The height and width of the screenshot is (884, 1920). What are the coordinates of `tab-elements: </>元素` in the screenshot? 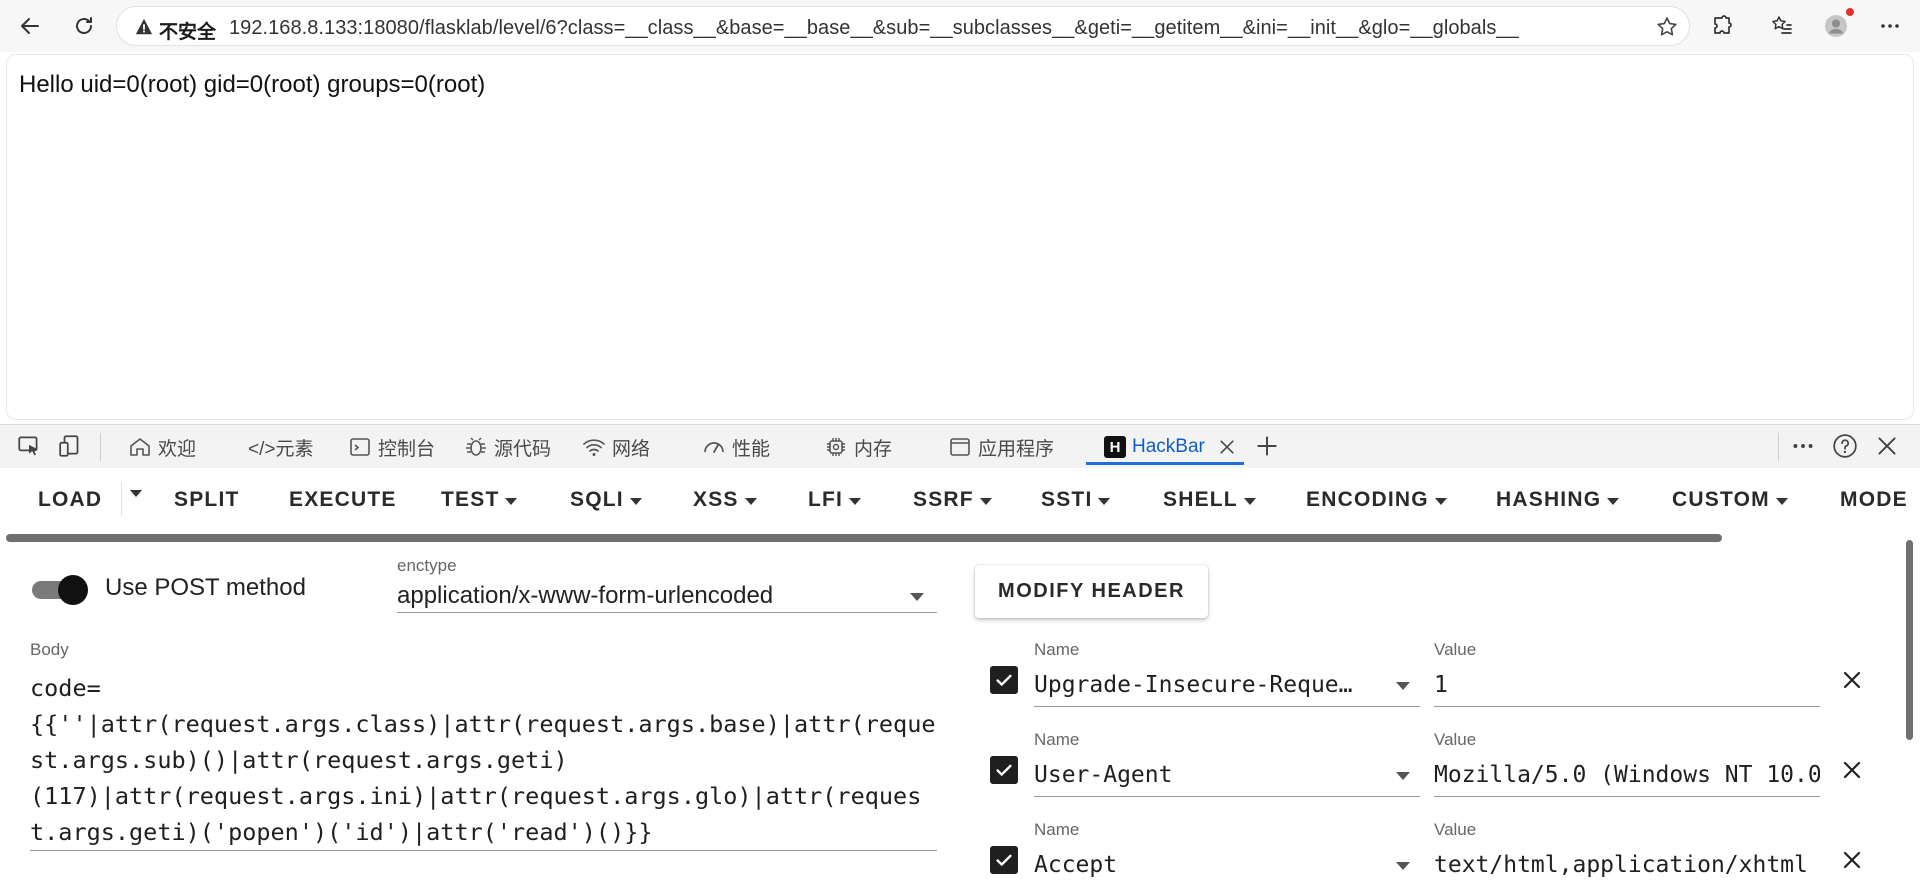 It's located at (280, 447).